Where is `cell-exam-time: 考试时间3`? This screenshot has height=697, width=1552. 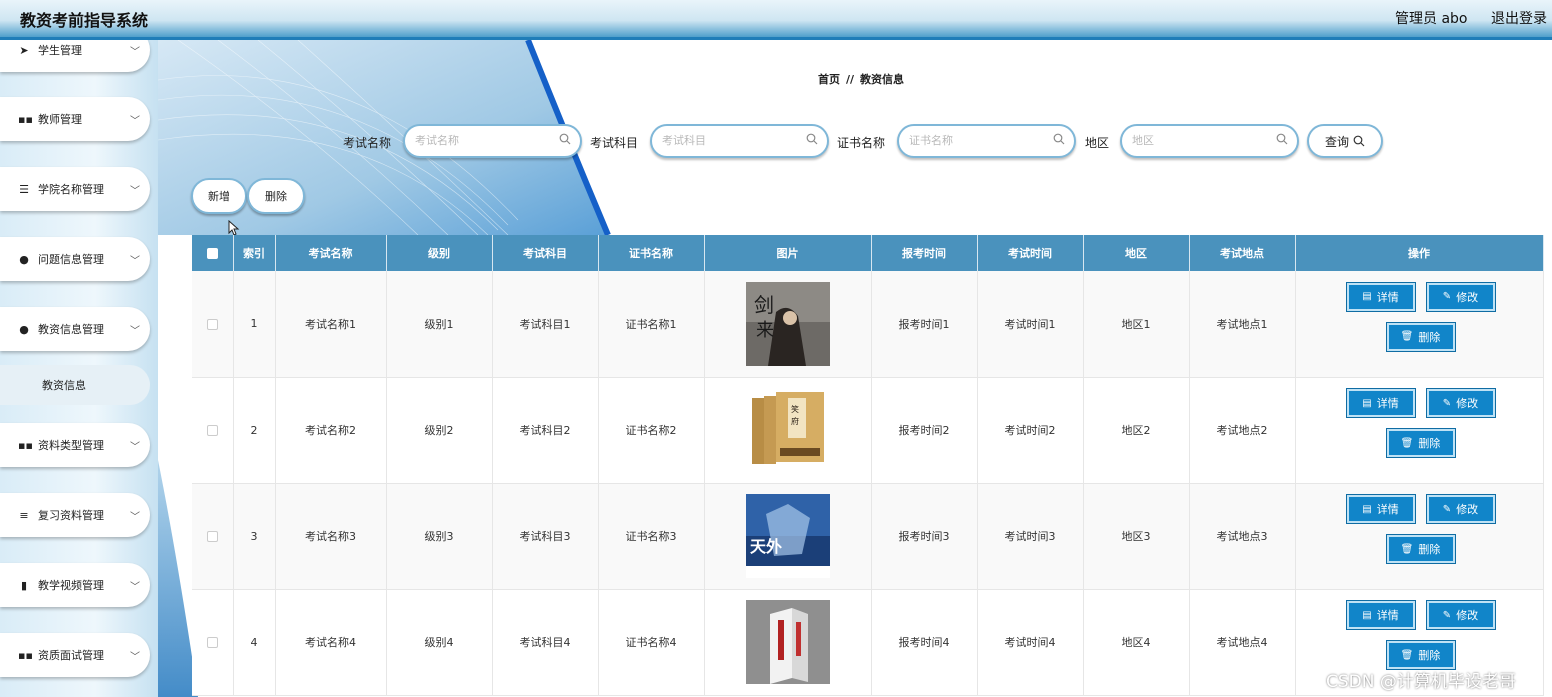
cell-exam-time: 考试时间3 is located at coordinates (1030, 536).